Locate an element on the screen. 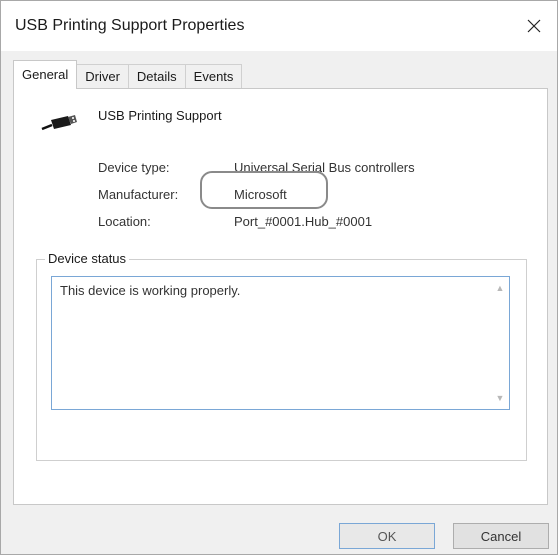  manufacturer-highlight-ring is located at coordinates (264, 190).